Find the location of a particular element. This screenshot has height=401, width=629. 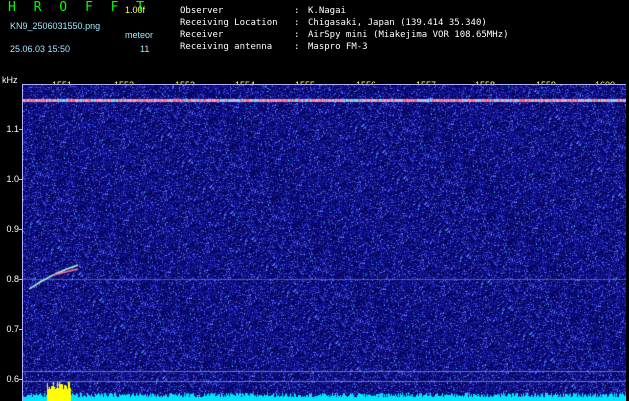

info-row-observer: Observer : K.Nagai is located at coordinates (344, 11).